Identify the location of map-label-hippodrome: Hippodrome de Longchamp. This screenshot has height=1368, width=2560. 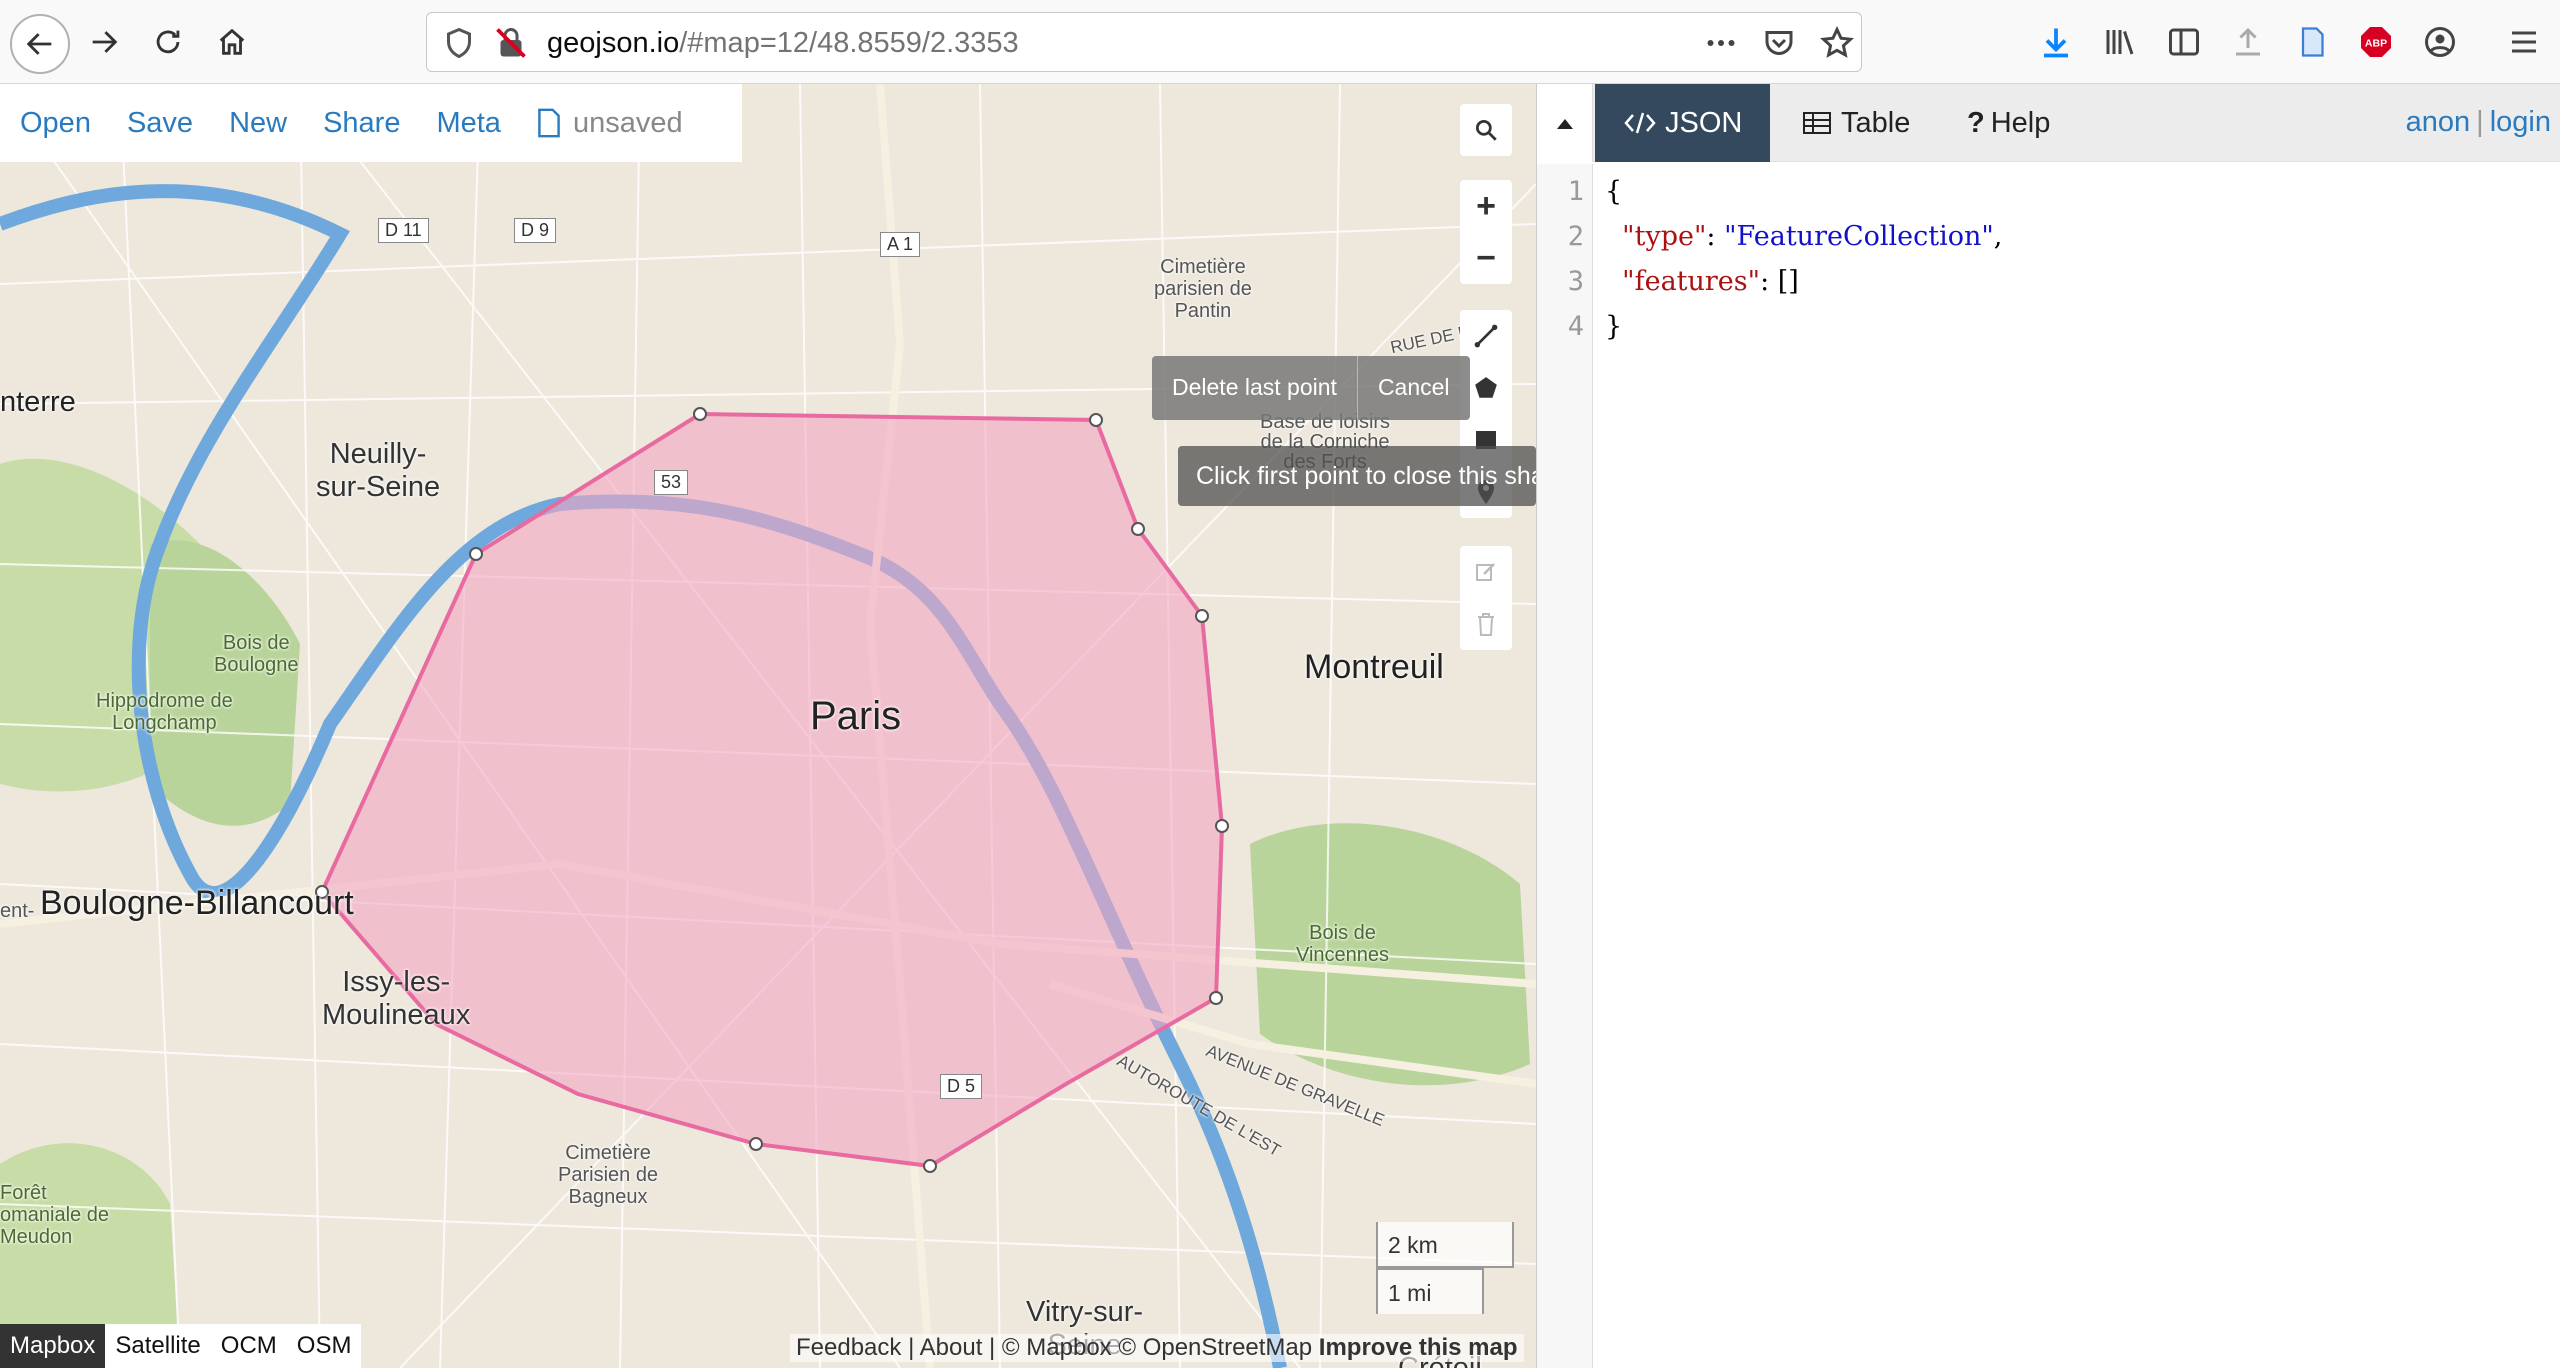
(164, 712).